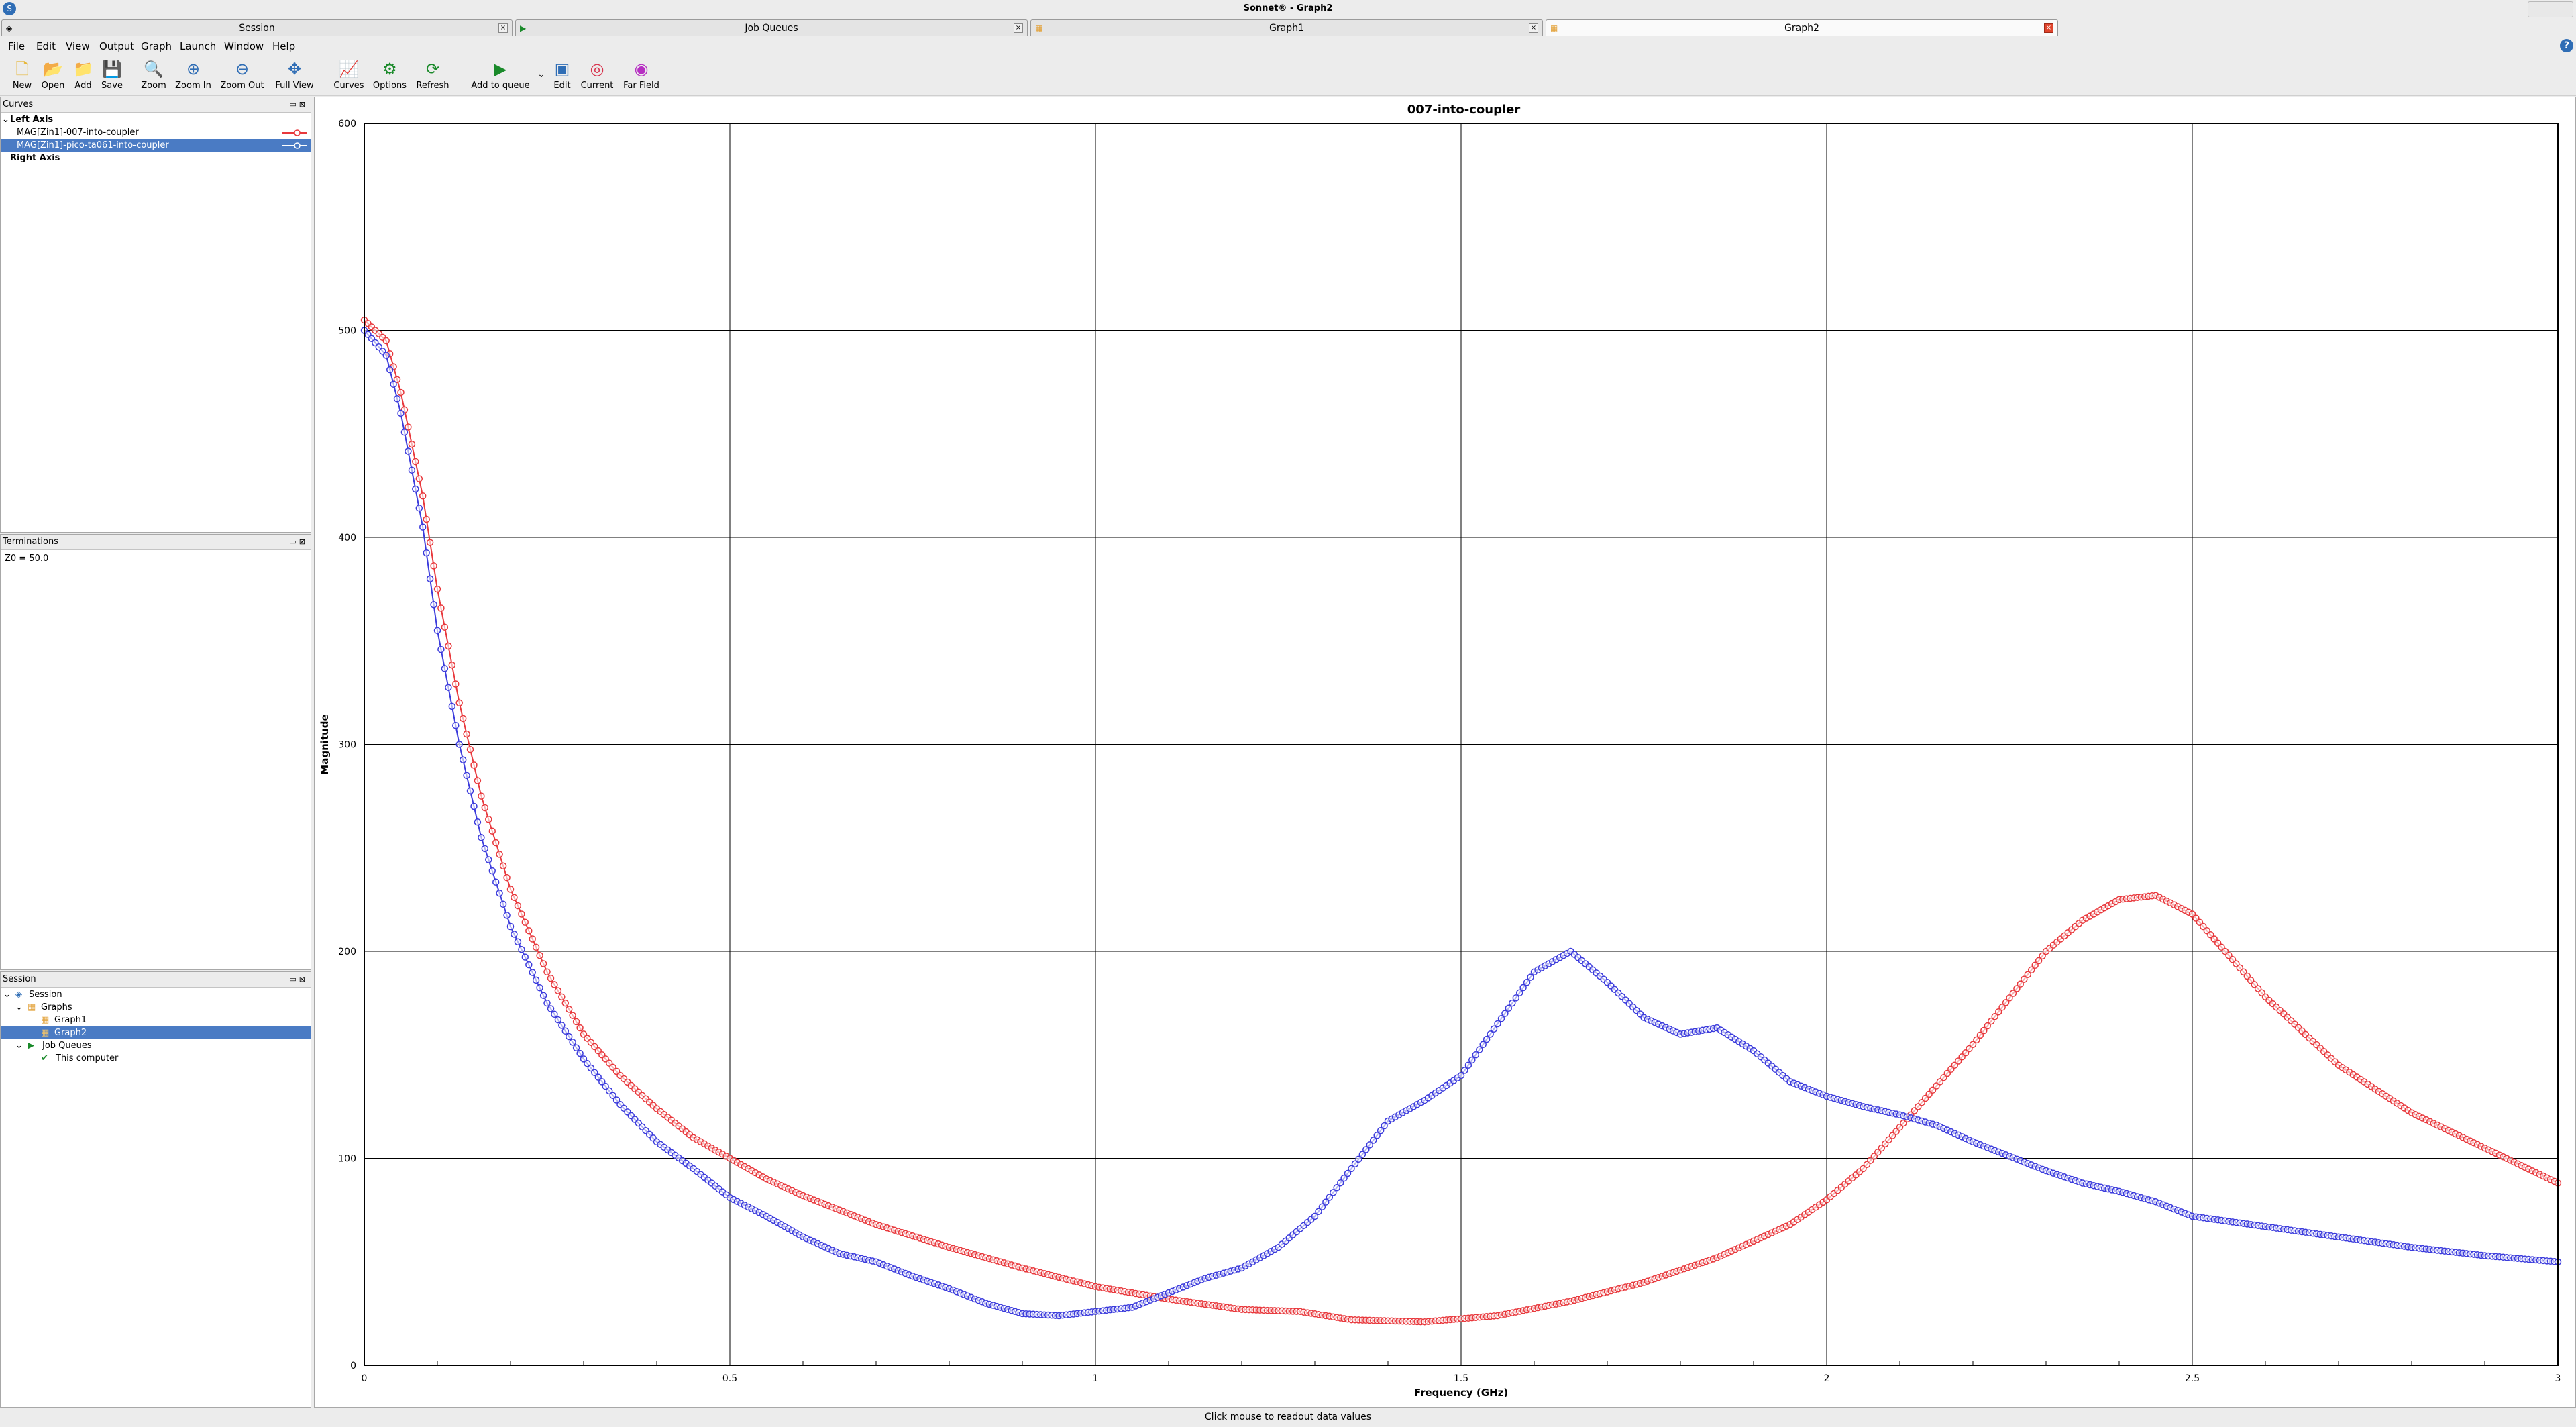  What do you see at coordinates (1288, 8) in the screenshot?
I see `window-title: Sonnet® - Graph2` at bounding box center [1288, 8].